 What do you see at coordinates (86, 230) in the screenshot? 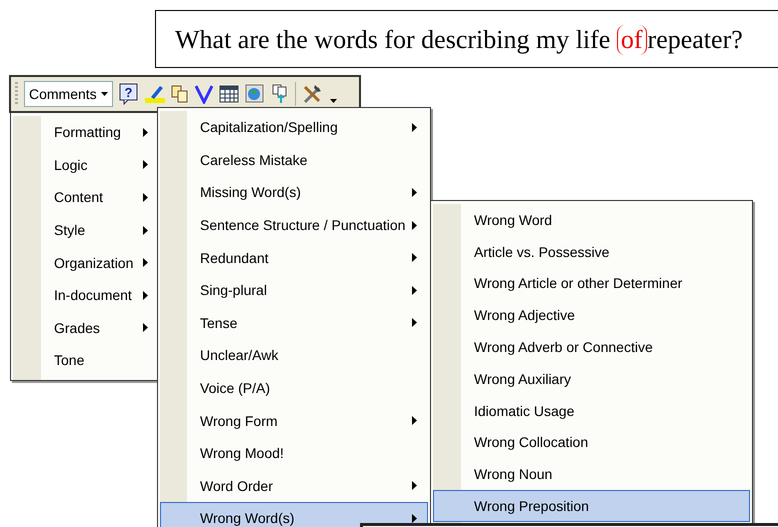
I see `menu-item: Style` at bounding box center [86, 230].